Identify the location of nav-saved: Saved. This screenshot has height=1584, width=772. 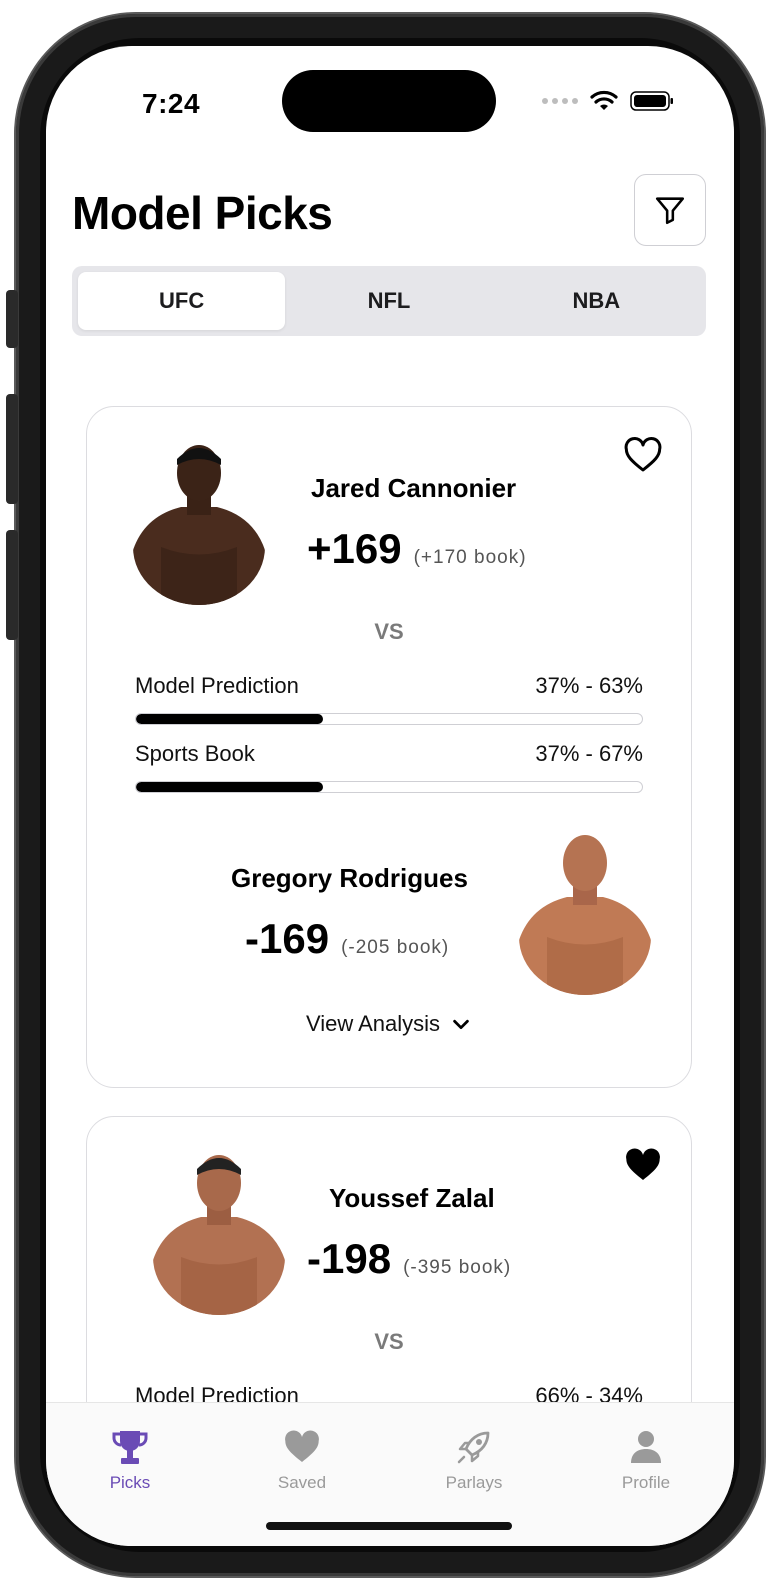
(302, 1460).